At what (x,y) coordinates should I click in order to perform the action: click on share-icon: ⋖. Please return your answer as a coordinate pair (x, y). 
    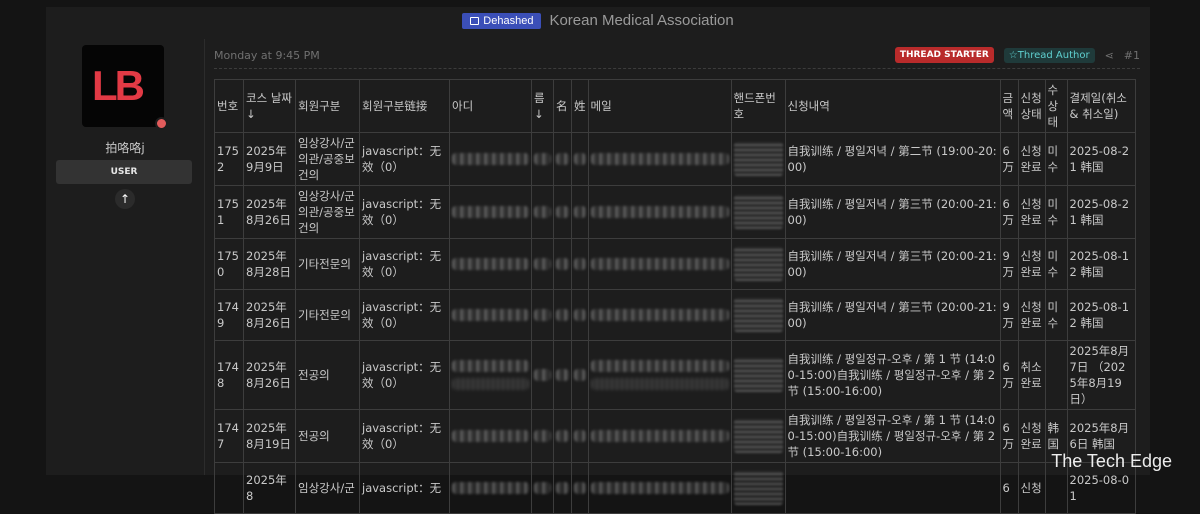
    Looking at the image, I should click on (1109, 55).